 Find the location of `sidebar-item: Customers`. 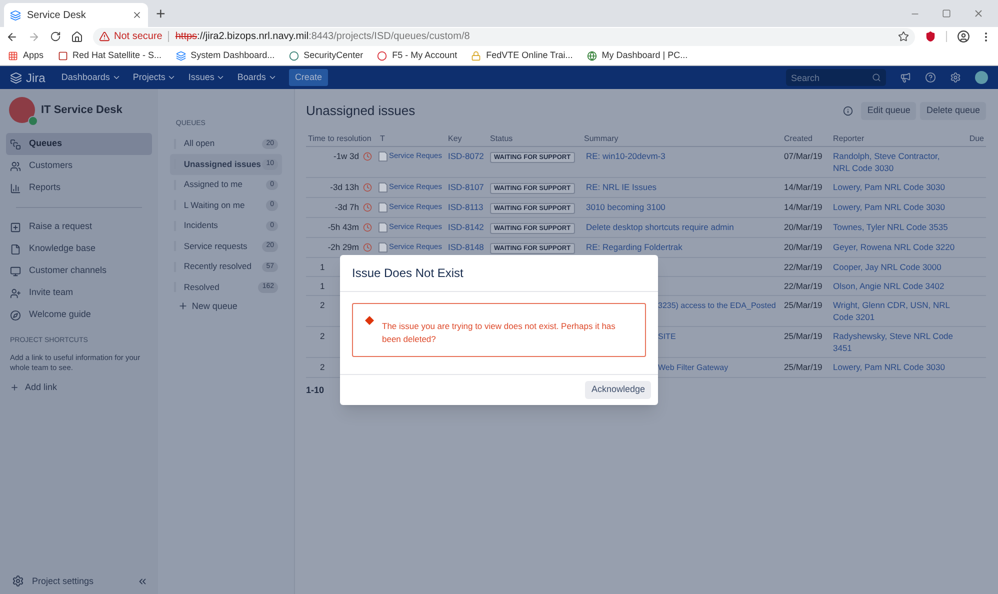

sidebar-item: Customers is located at coordinates (79, 166).